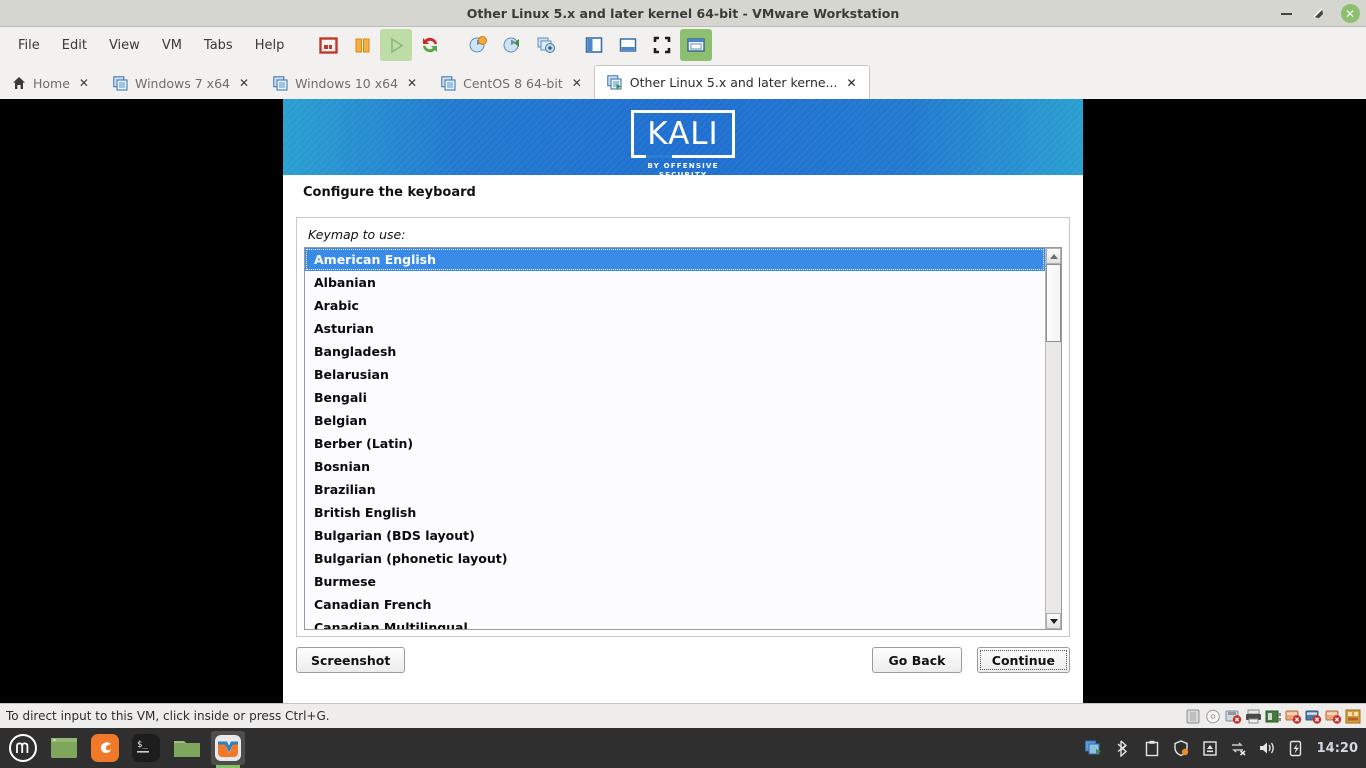 This screenshot has height=768, width=1366. I want to click on terminal-button: $_, so click(146, 748).